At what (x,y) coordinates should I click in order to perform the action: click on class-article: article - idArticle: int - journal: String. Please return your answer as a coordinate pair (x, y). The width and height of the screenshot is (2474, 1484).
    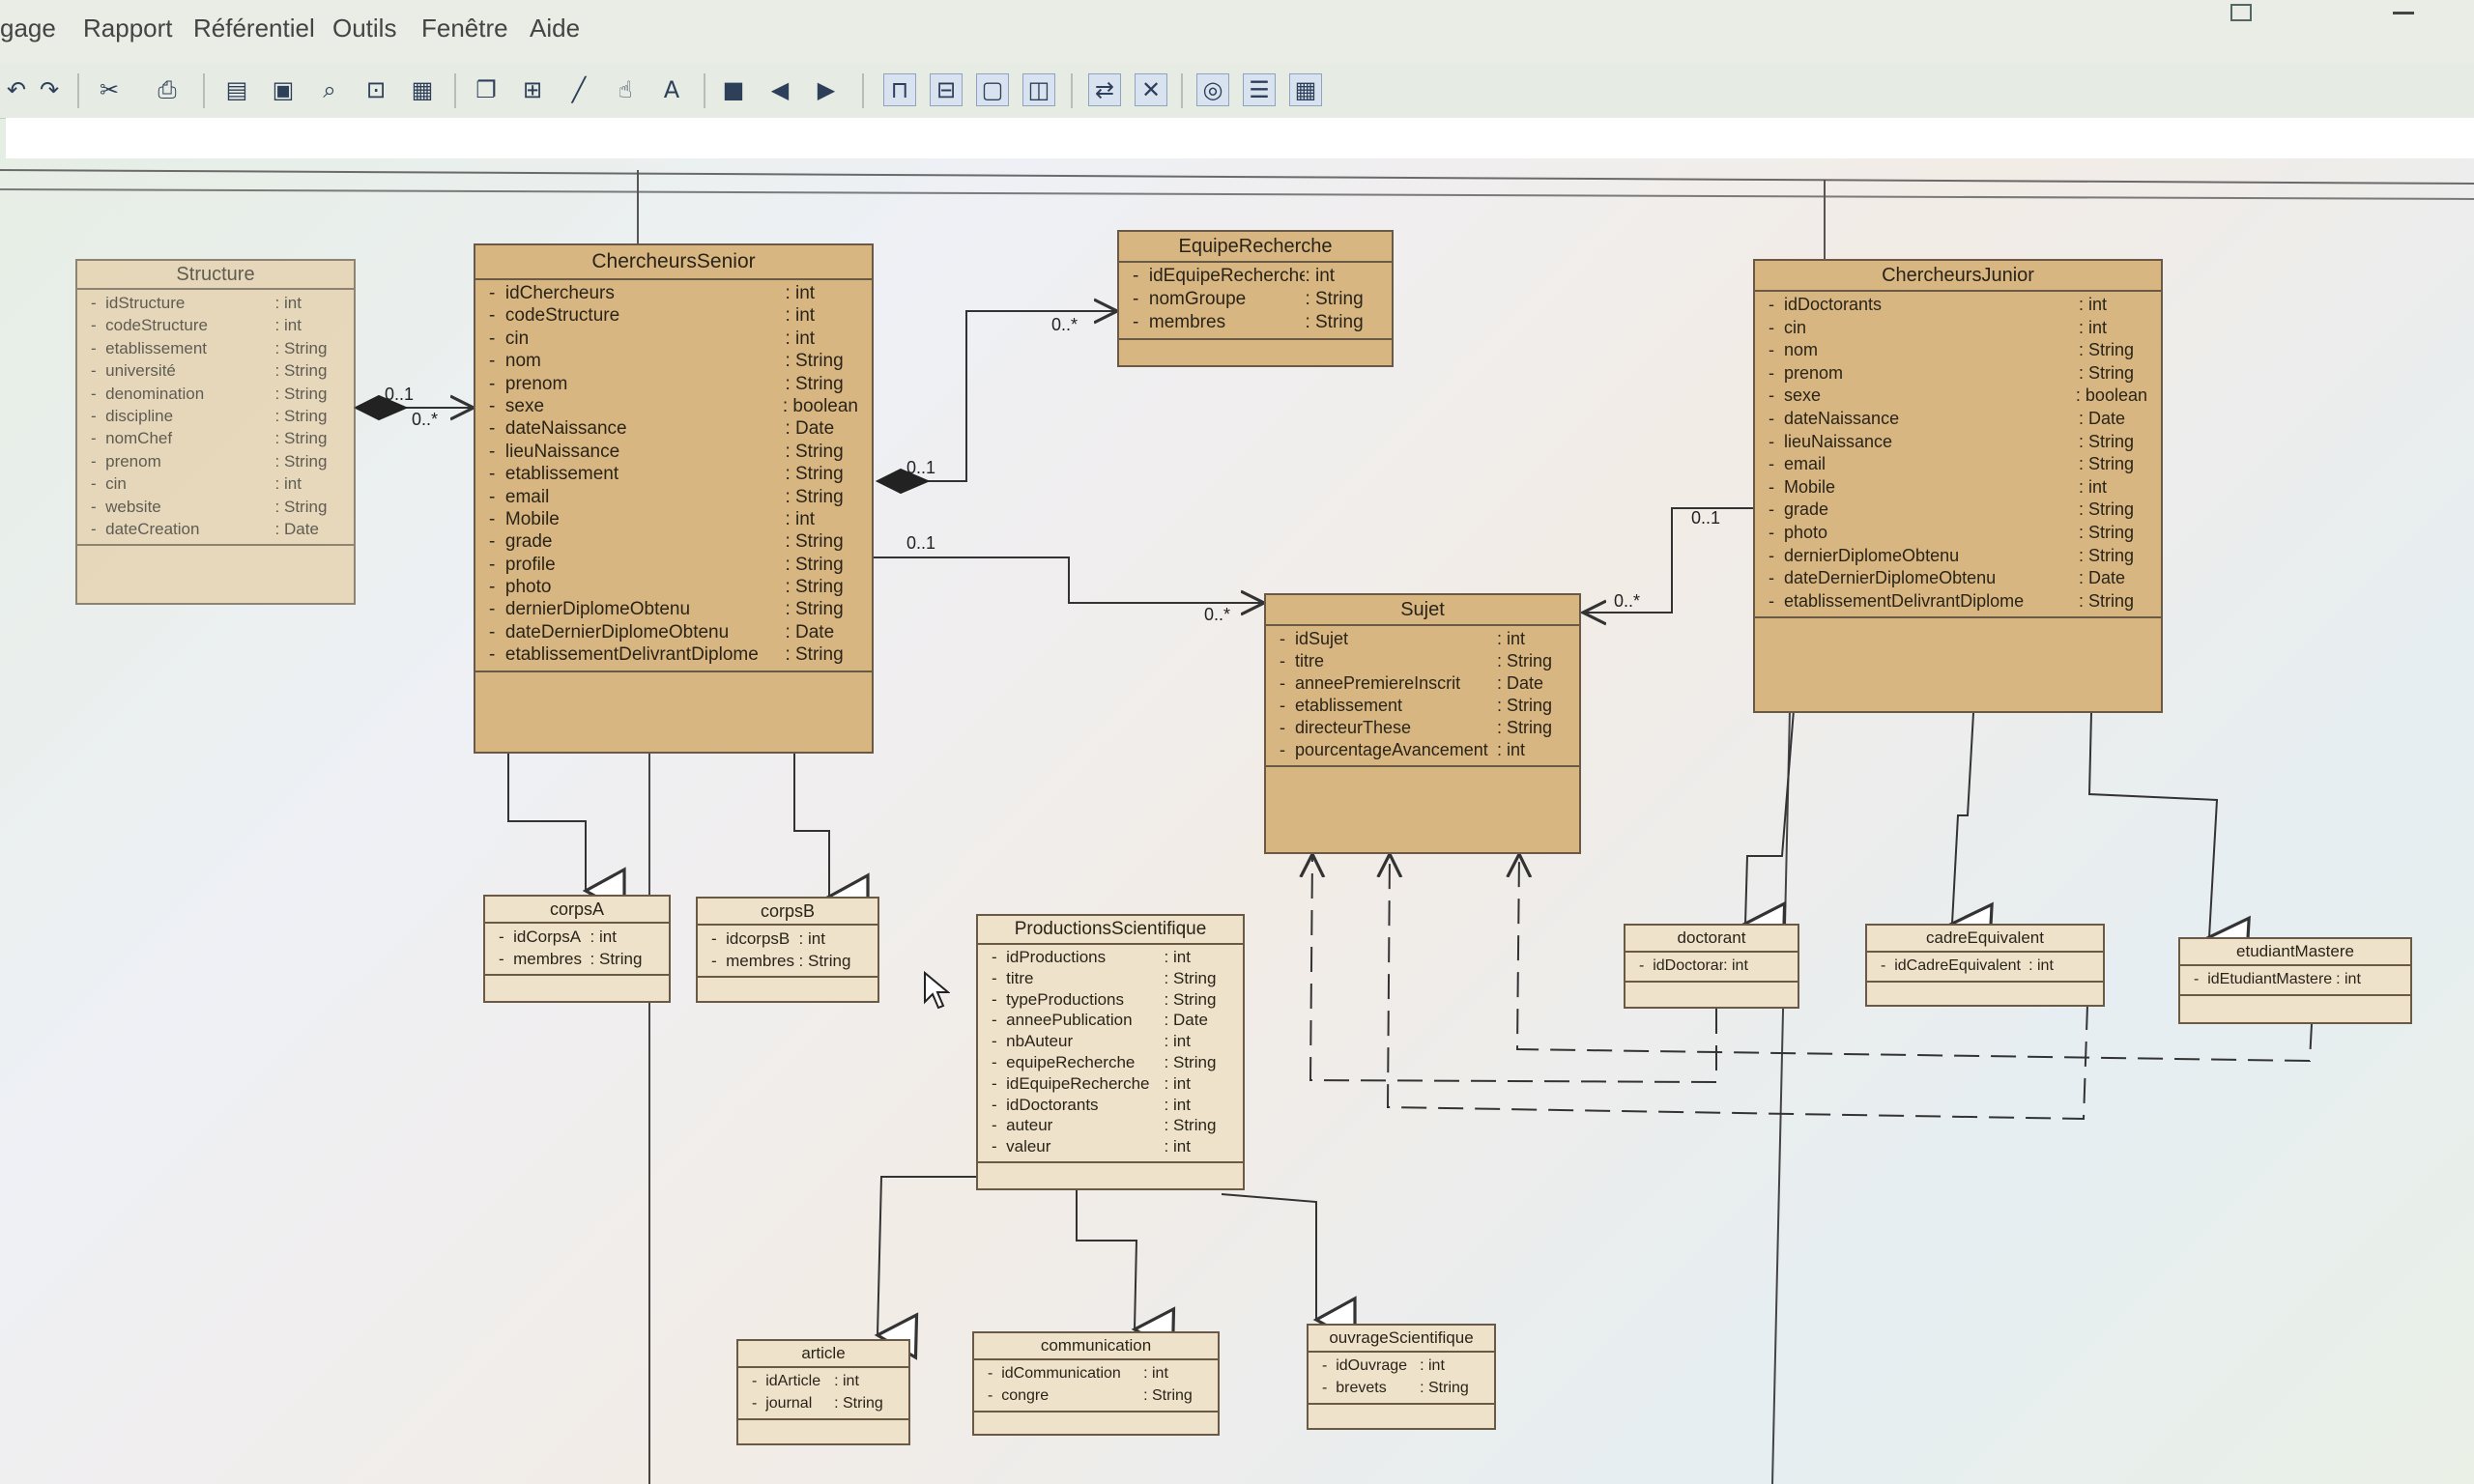
    Looking at the image, I should click on (823, 1392).